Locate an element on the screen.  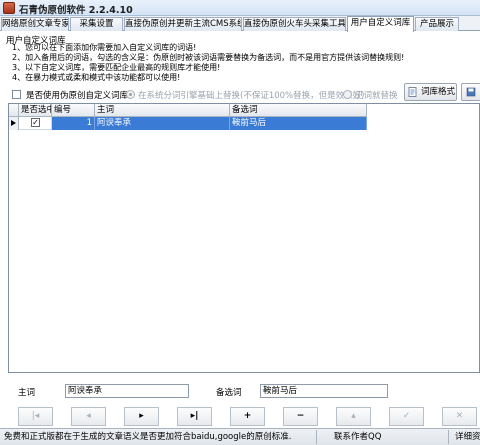
instruction-line: 3、以下自定义词库，需要匹配企业最高的规则库才能使用! is located at coordinates (116, 67).